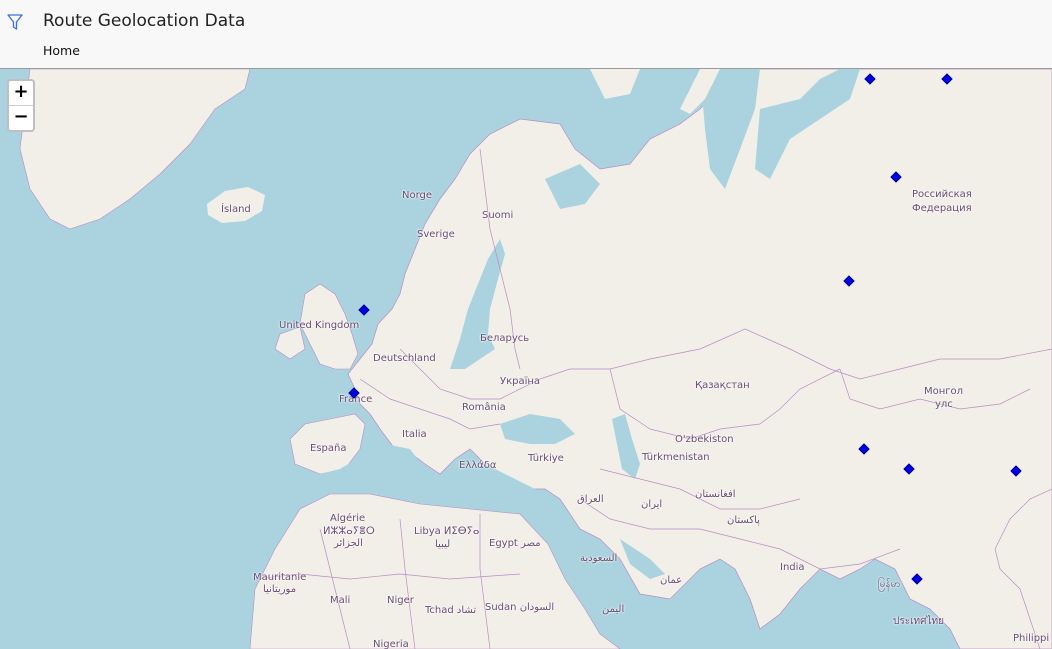  Describe the element at coordinates (505, 338) in the screenshot. I see `map-label-belarus: Беларусь` at that location.